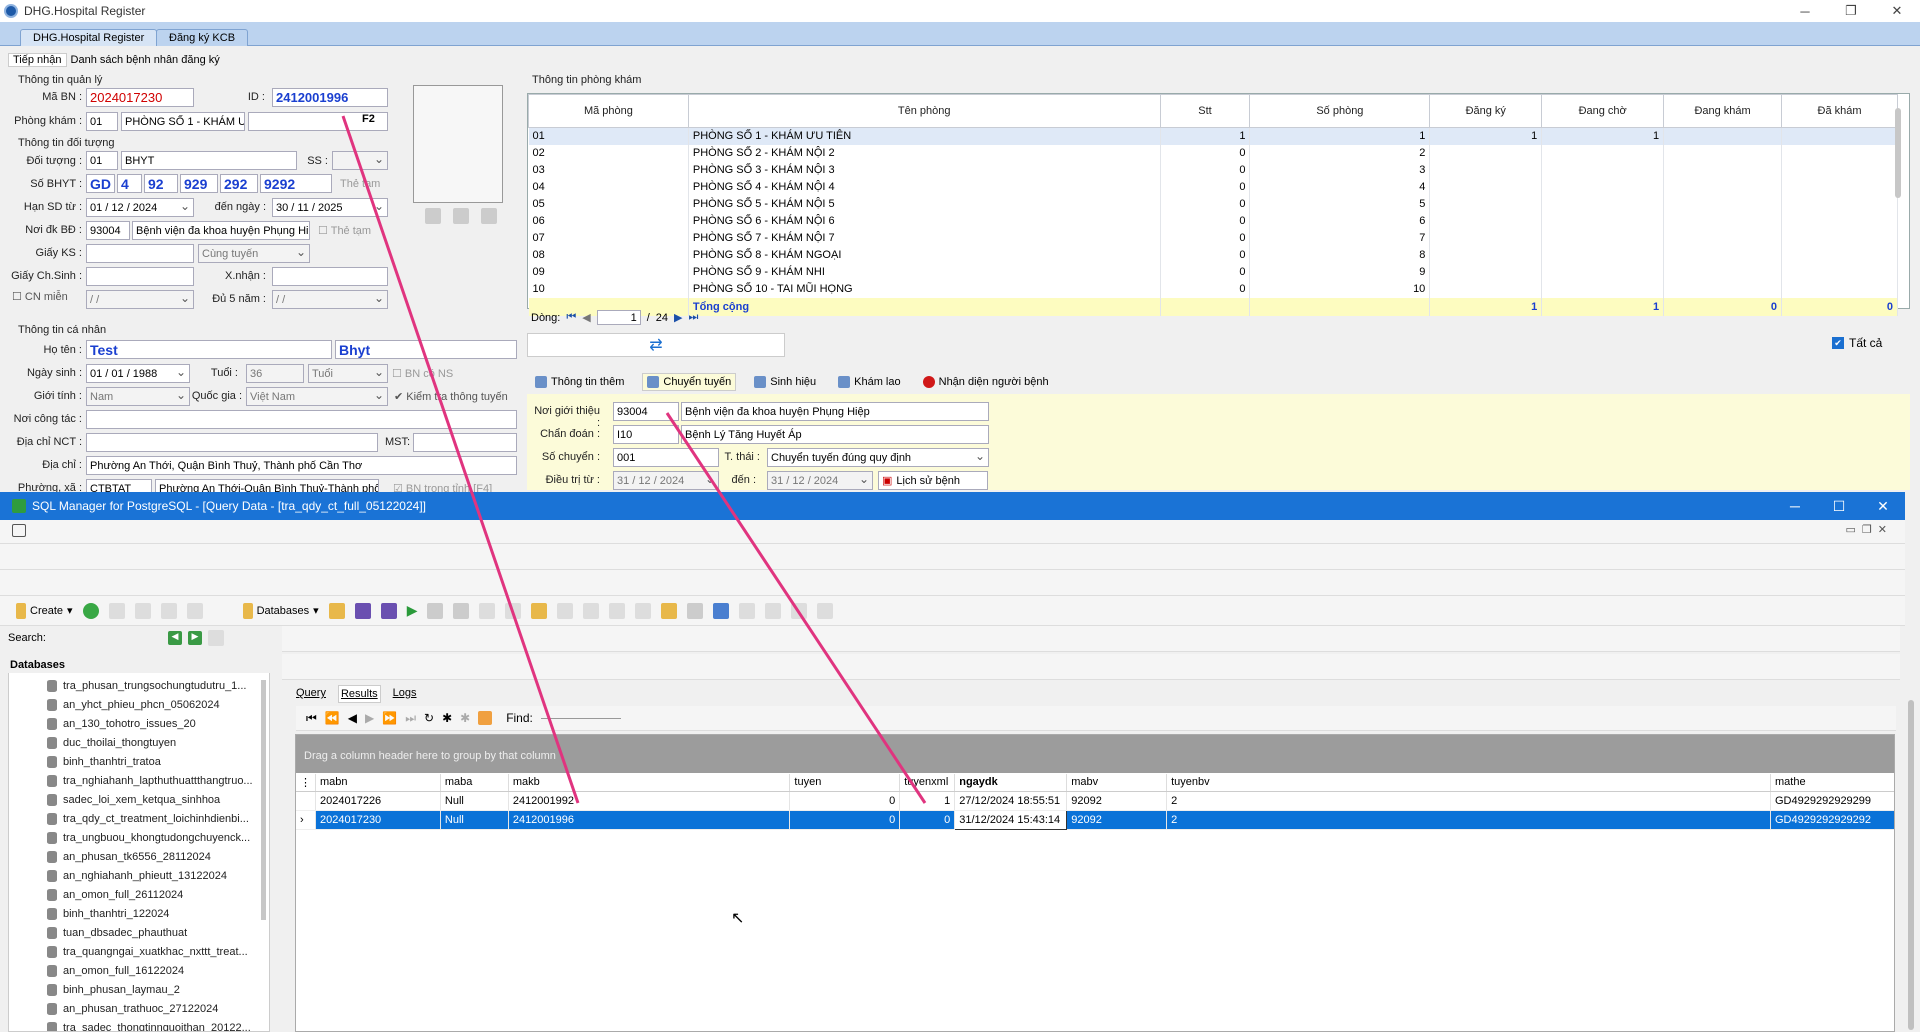  What do you see at coordinates (139, 665) in the screenshot?
I see `databases-header: Databases` at bounding box center [139, 665].